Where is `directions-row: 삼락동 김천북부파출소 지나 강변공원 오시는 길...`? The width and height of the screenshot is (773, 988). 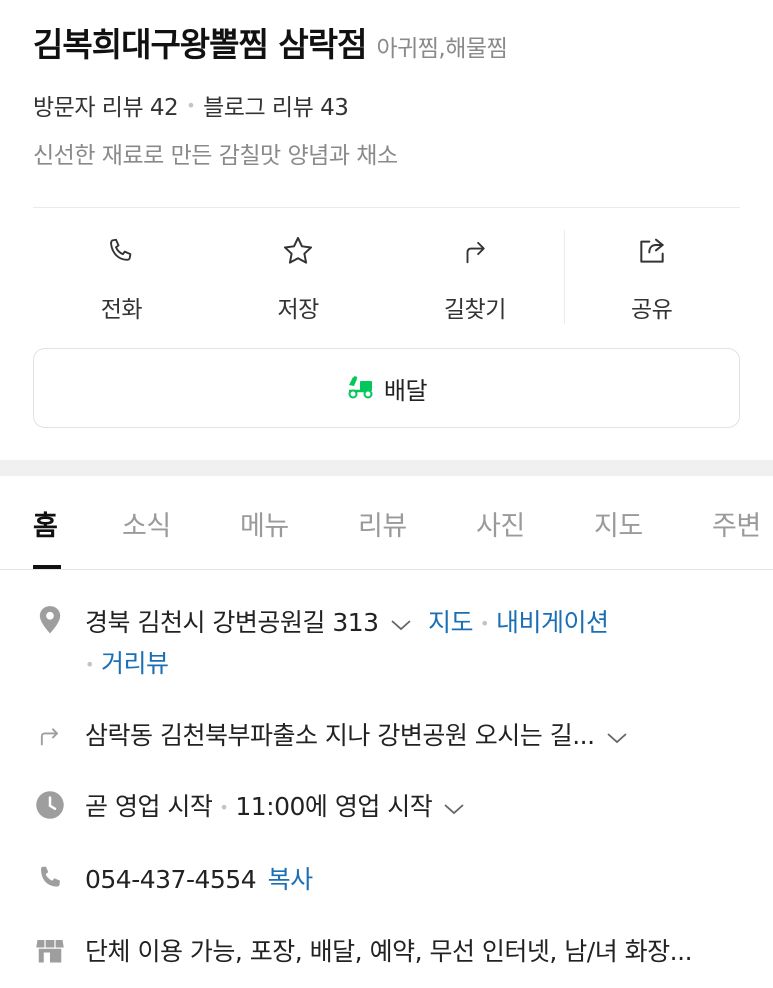 directions-row: 삼락동 김천북부파출소 지나 강변공원 오시는 길... is located at coordinates (393, 736).